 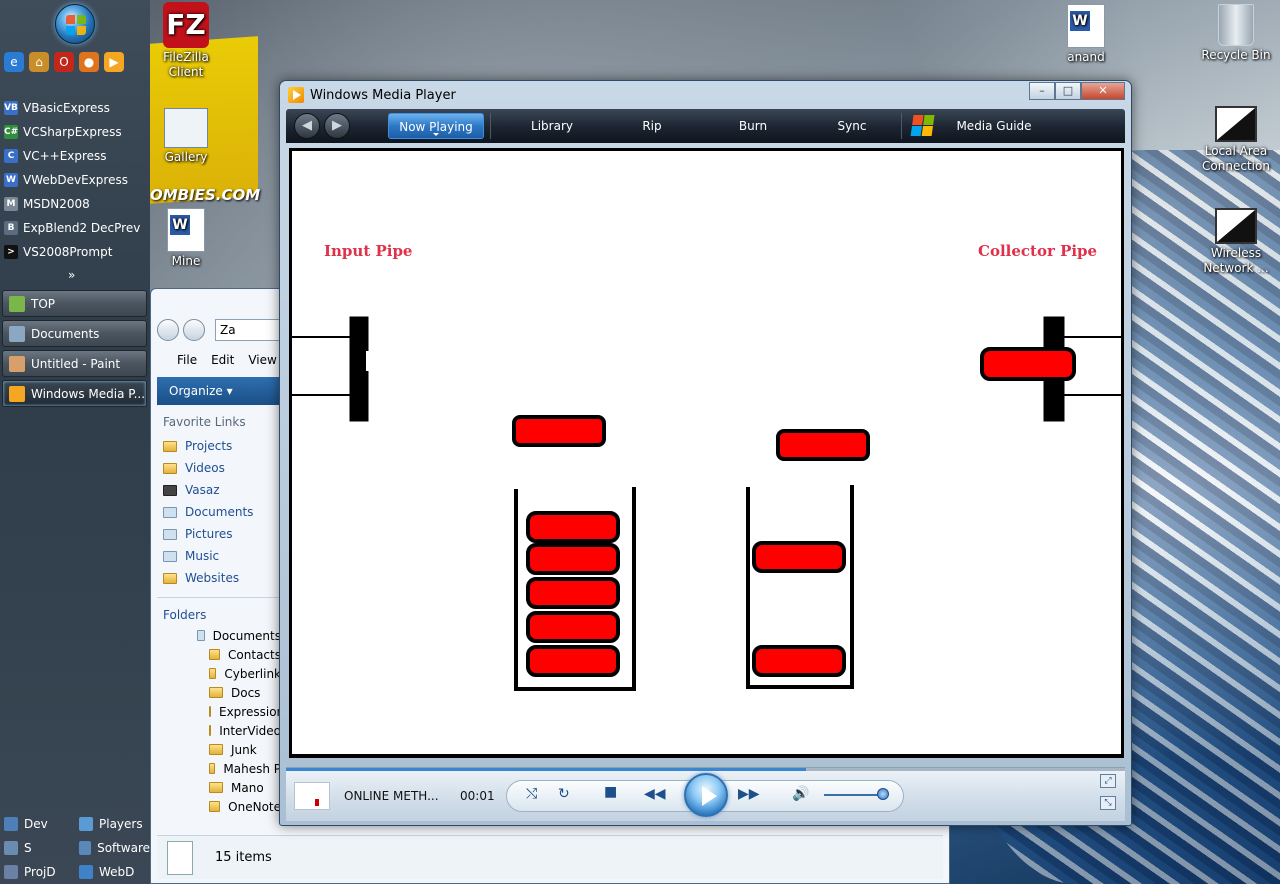 I want to click on desktop-icon-lan: Local Area Connection, so click(x=1236, y=140).